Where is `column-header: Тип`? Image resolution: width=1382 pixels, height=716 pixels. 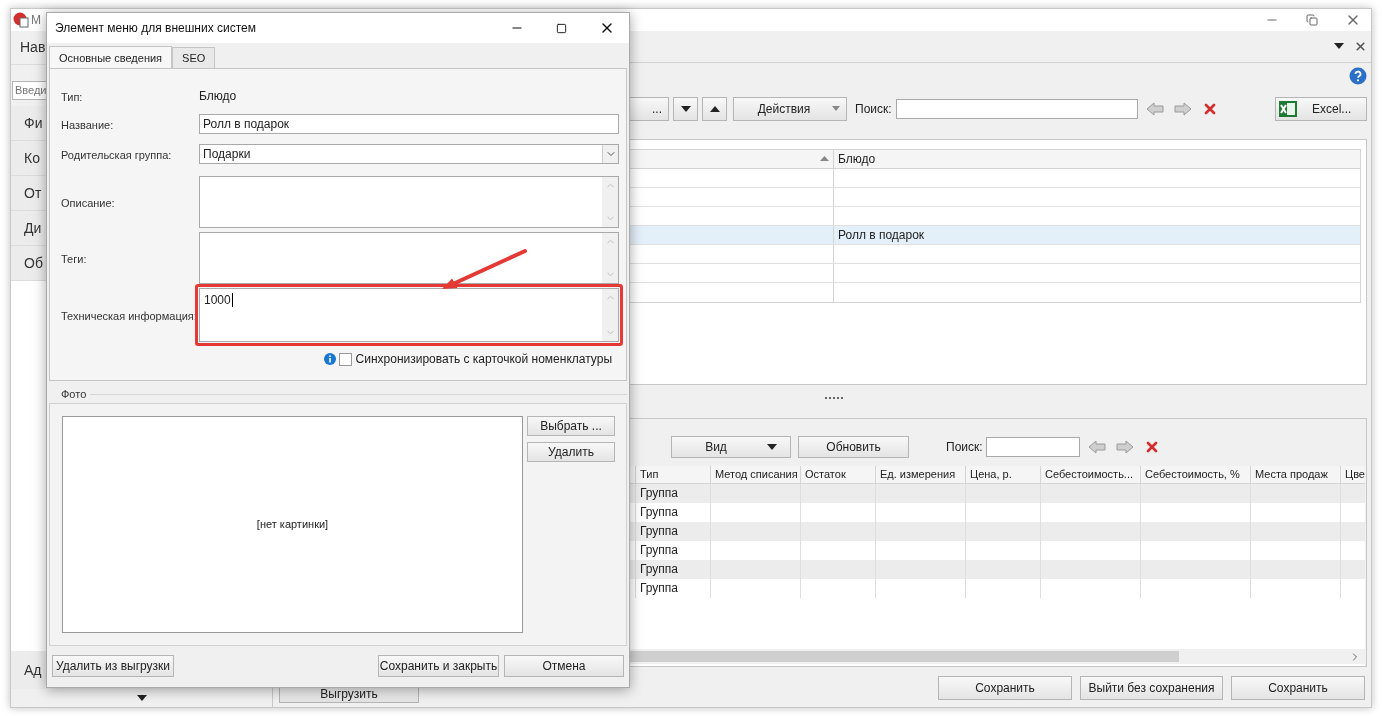
column-header: Тип is located at coordinates (672, 474).